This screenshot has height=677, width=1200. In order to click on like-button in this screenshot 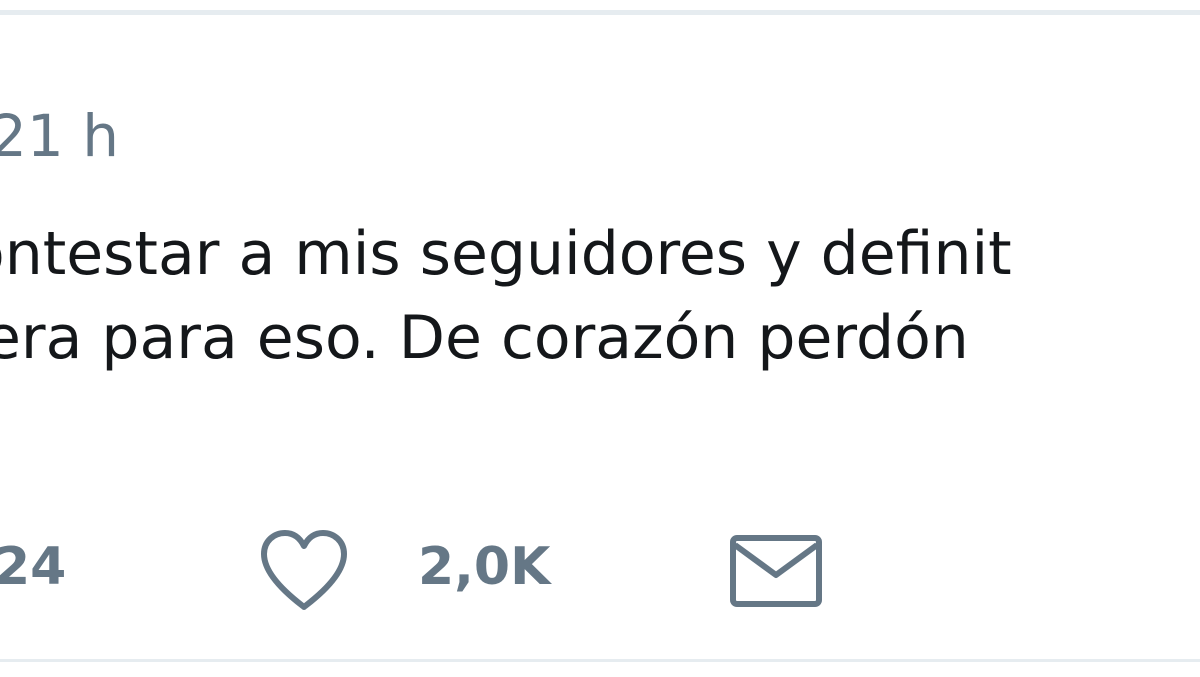, I will do `click(304, 570)`.